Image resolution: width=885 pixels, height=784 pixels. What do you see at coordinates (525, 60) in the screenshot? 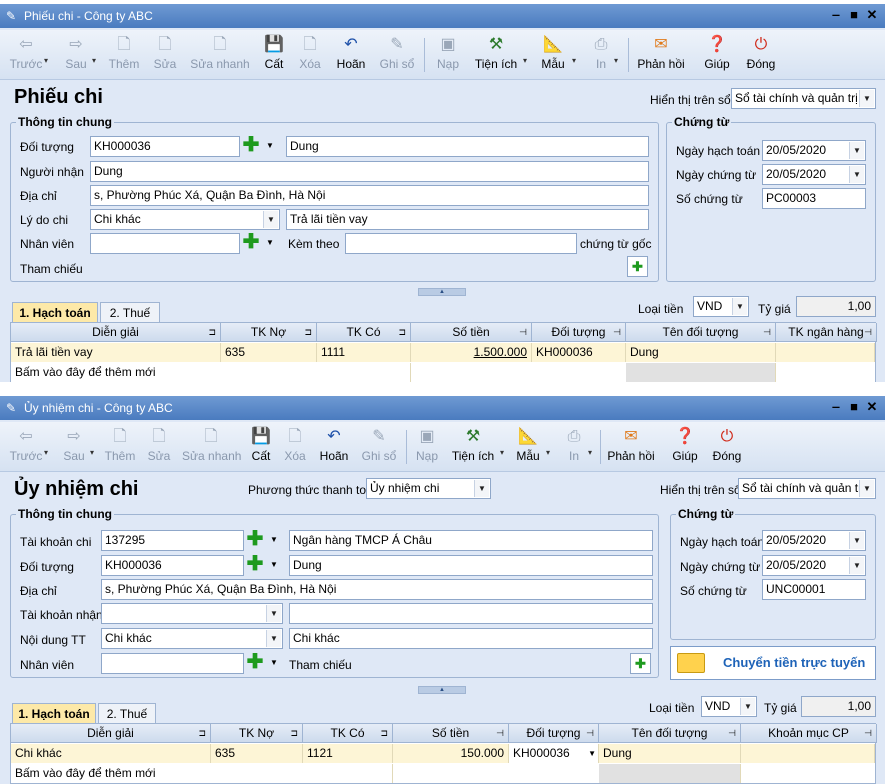
I see `utilities-dropdown-icon: ▾` at bounding box center [525, 60].